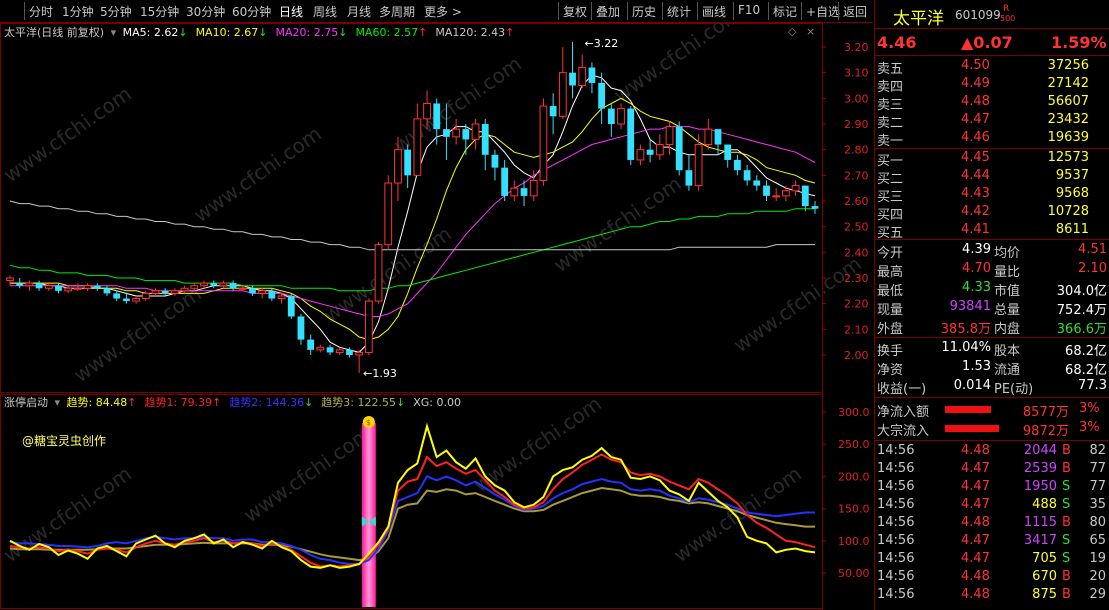  I want to click on indicator-axis-label: 100.0, so click(854, 541).